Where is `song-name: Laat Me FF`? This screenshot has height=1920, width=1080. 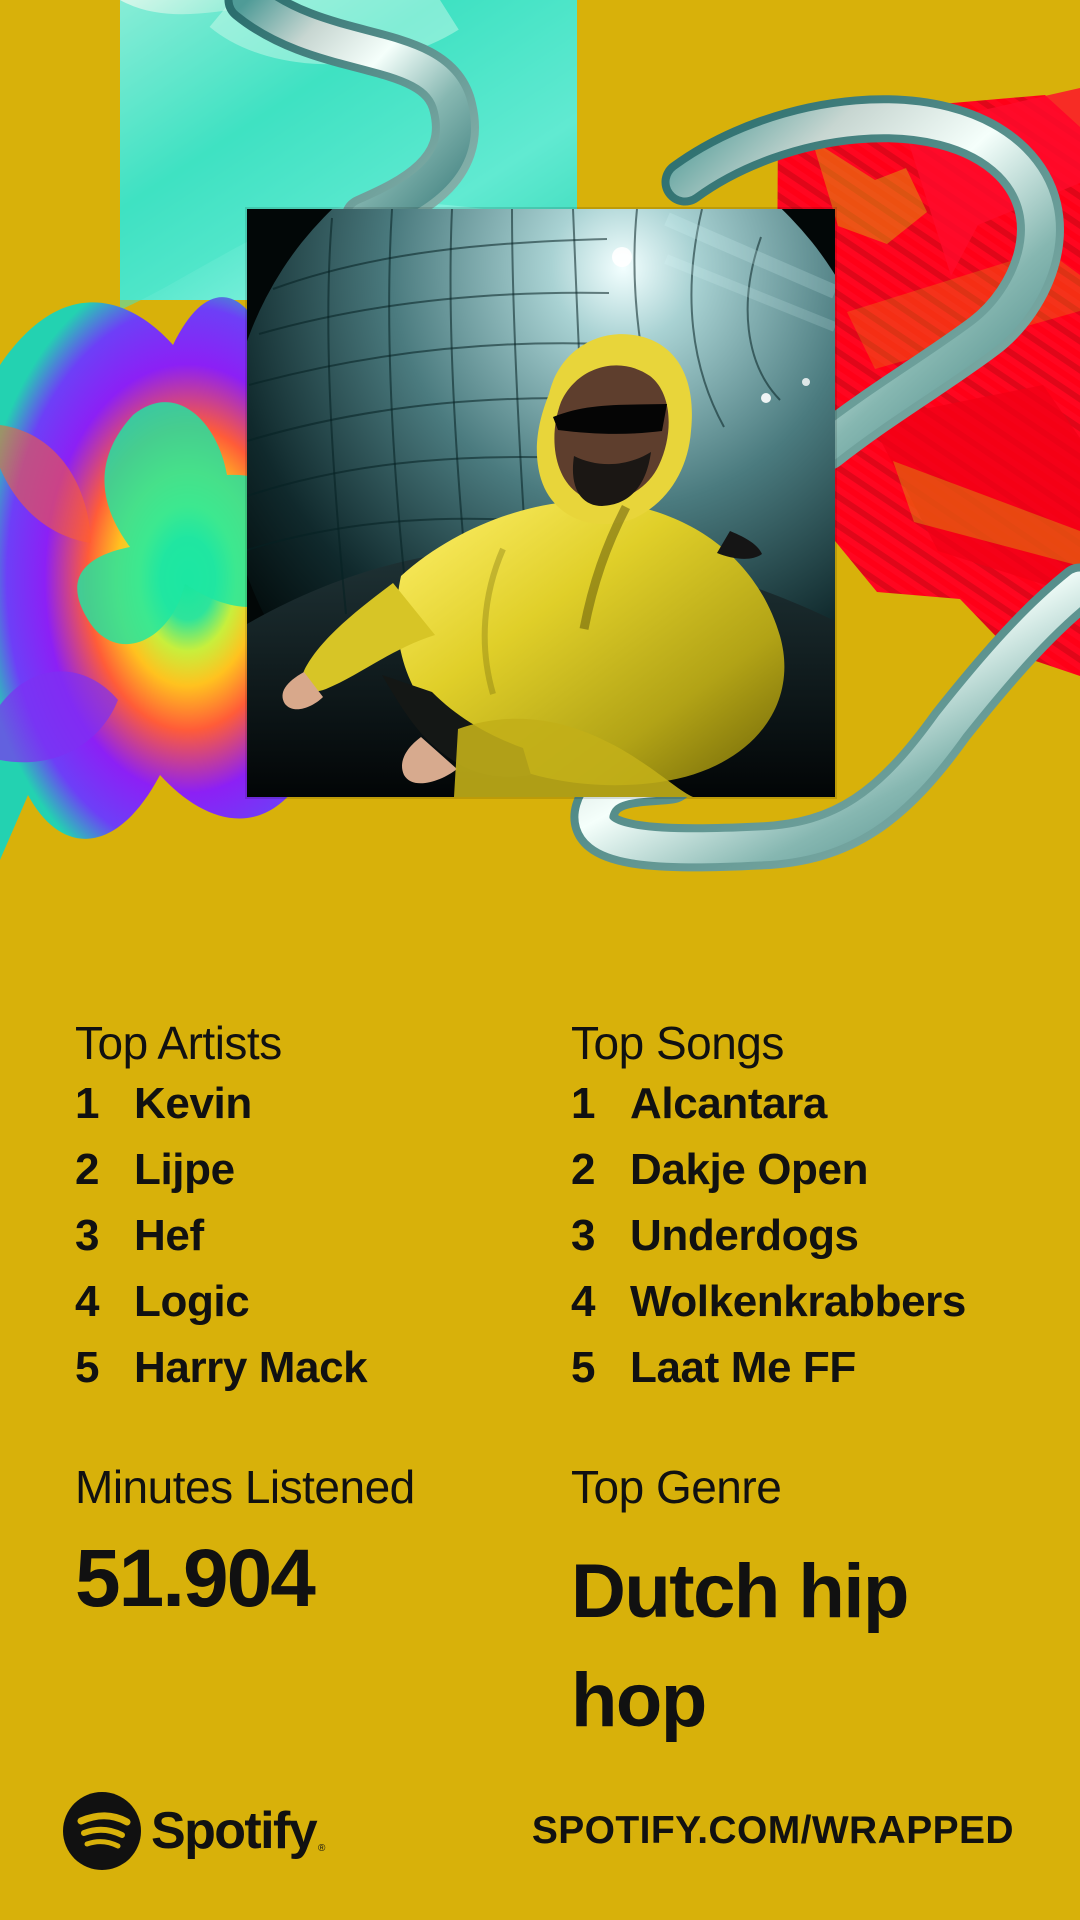 song-name: Laat Me FF is located at coordinates (743, 1367).